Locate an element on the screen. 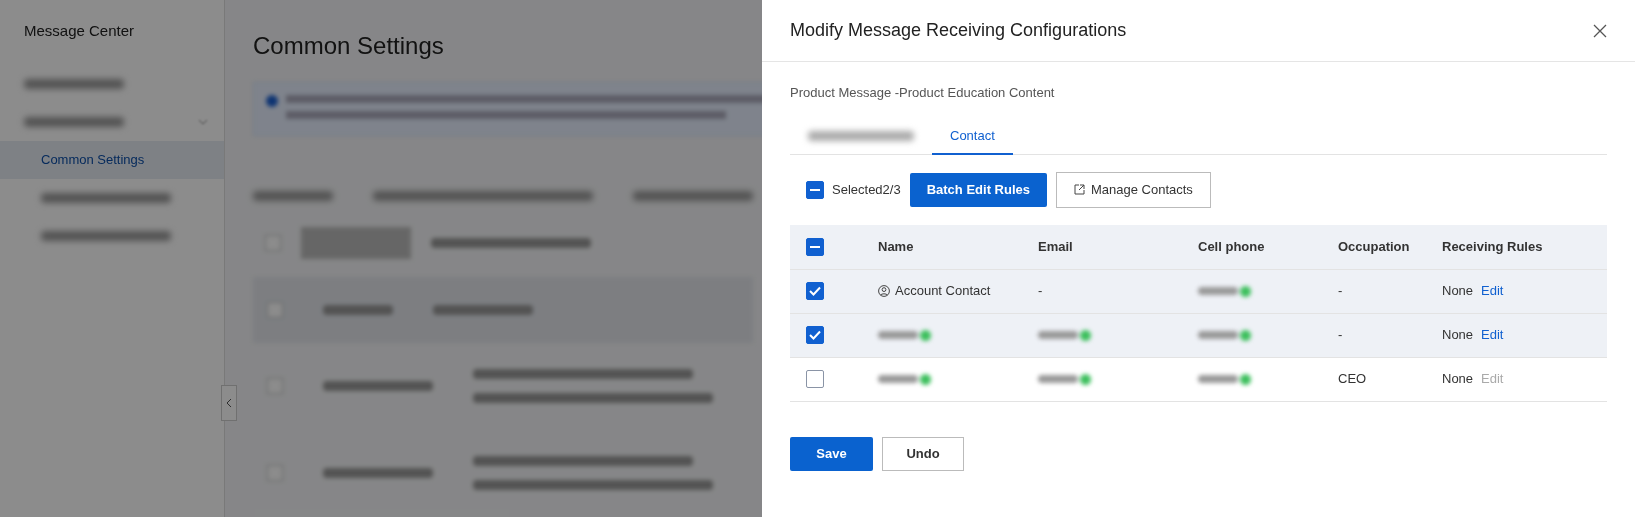 Image resolution: width=1635 pixels, height=517 pixels. manage-contacts-button: Manage Contacts is located at coordinates (1133, 189).